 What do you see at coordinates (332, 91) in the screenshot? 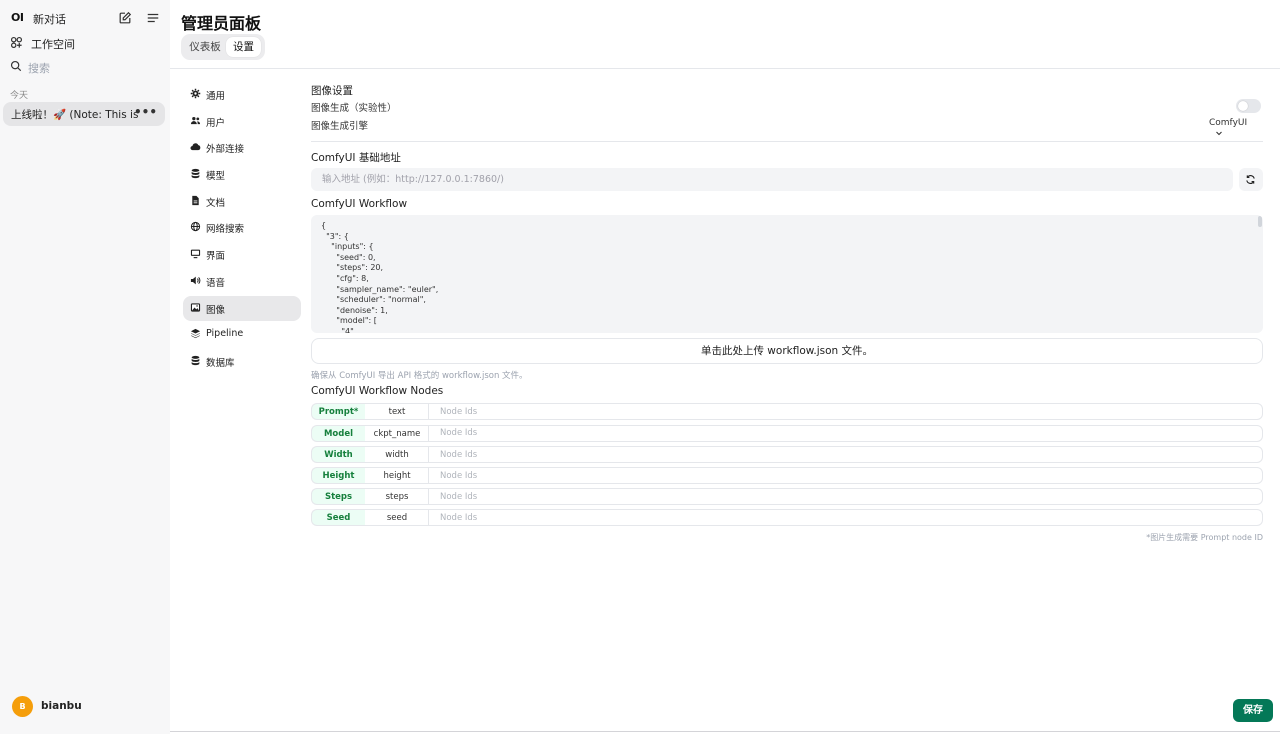
I see `section-heading: 图像设置` at bounding box center [332, 91].